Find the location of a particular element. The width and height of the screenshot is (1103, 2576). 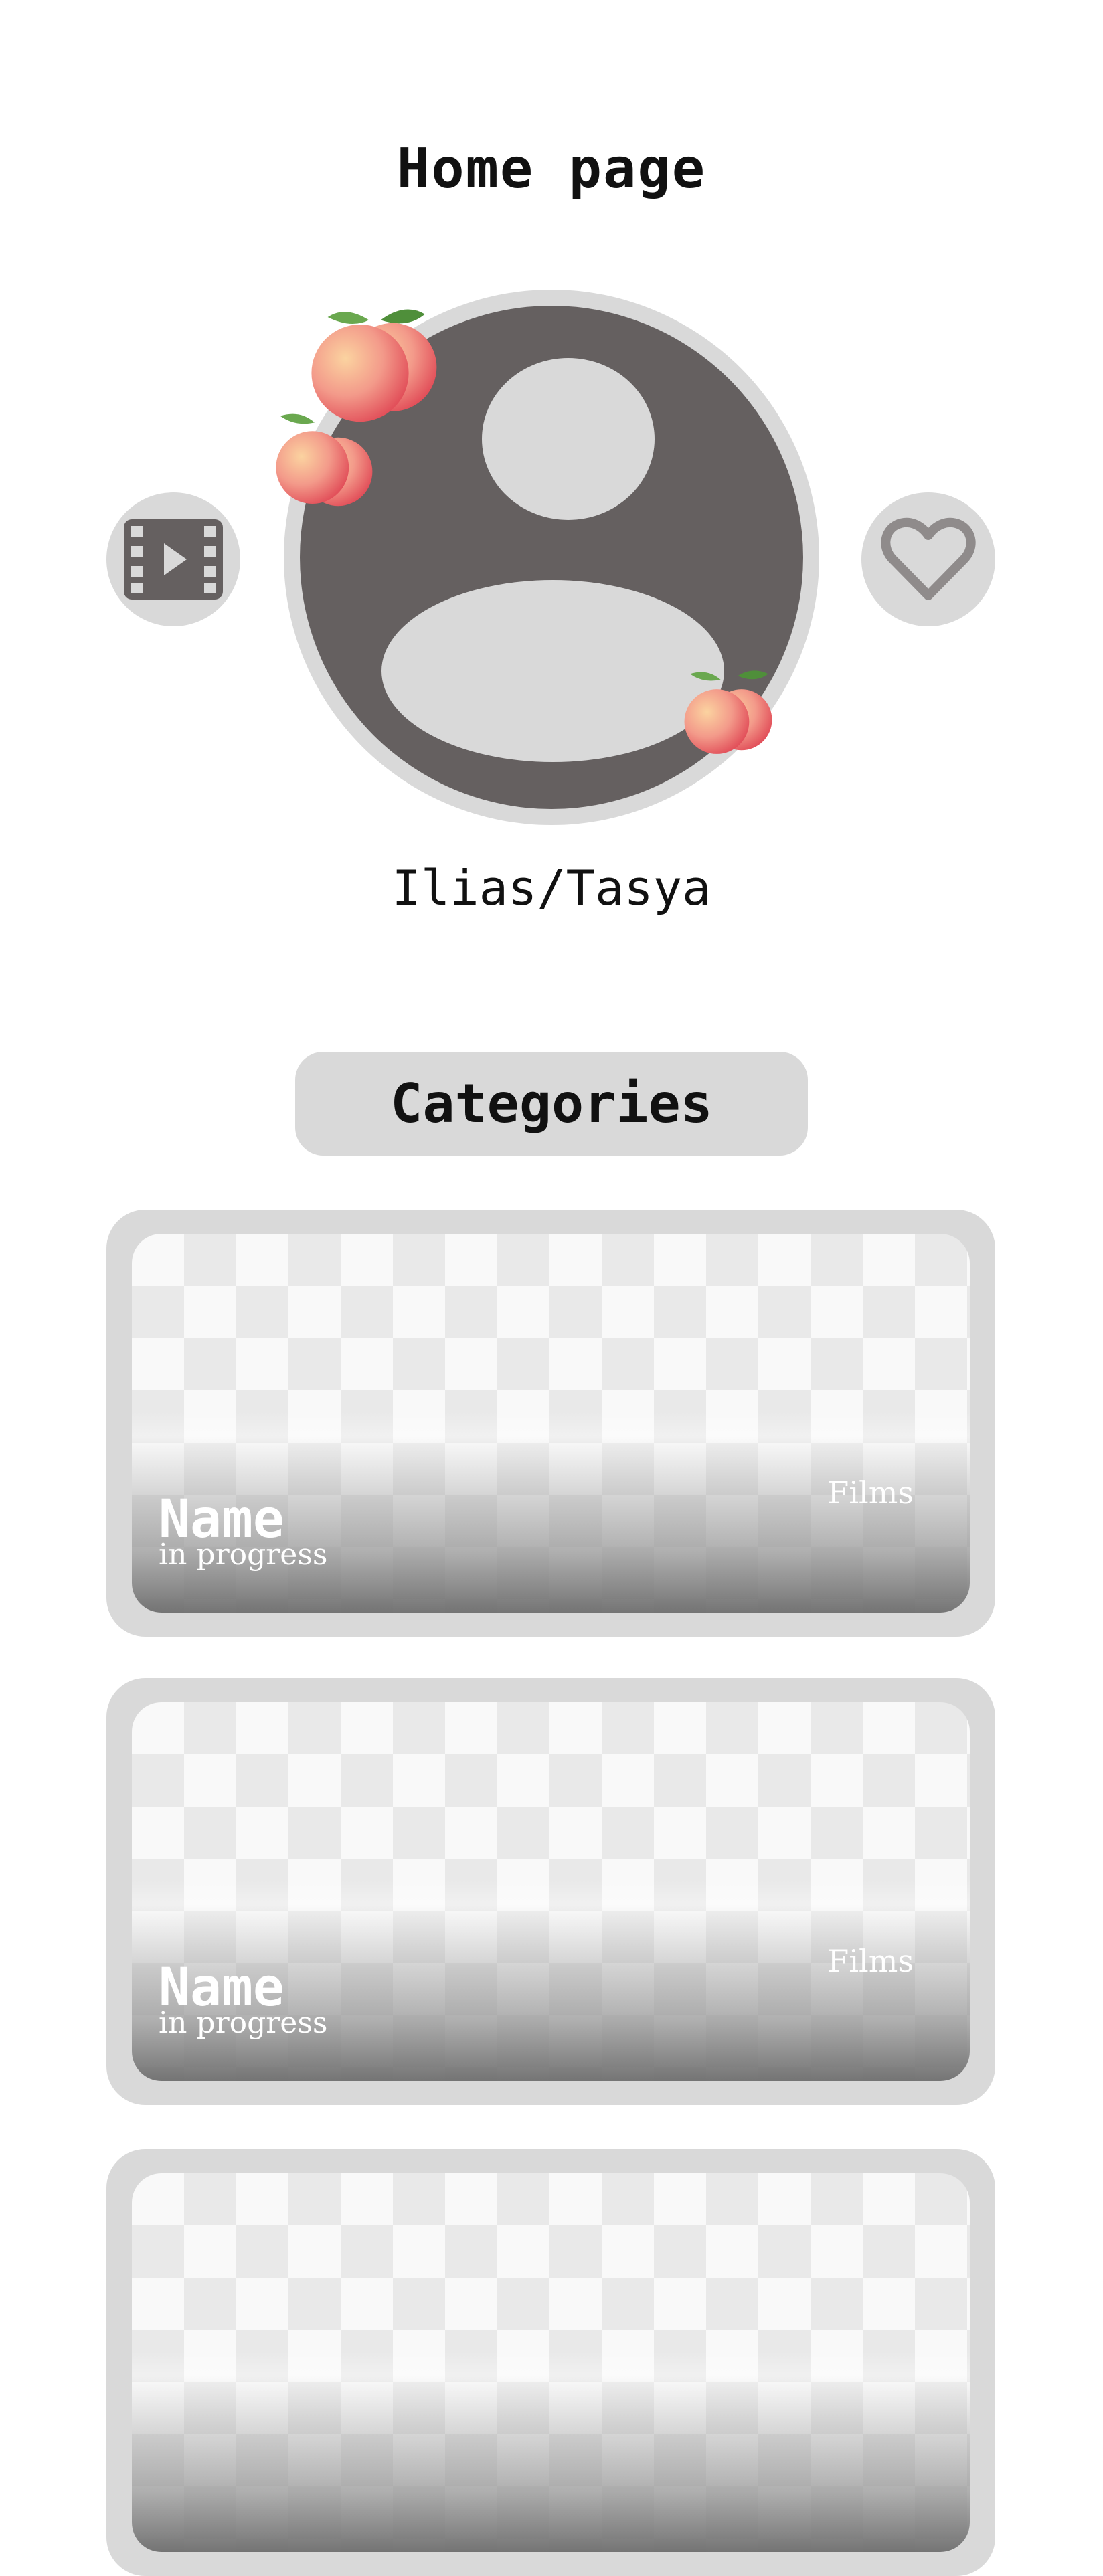

favorites-button is located at coordinates (928, 559).